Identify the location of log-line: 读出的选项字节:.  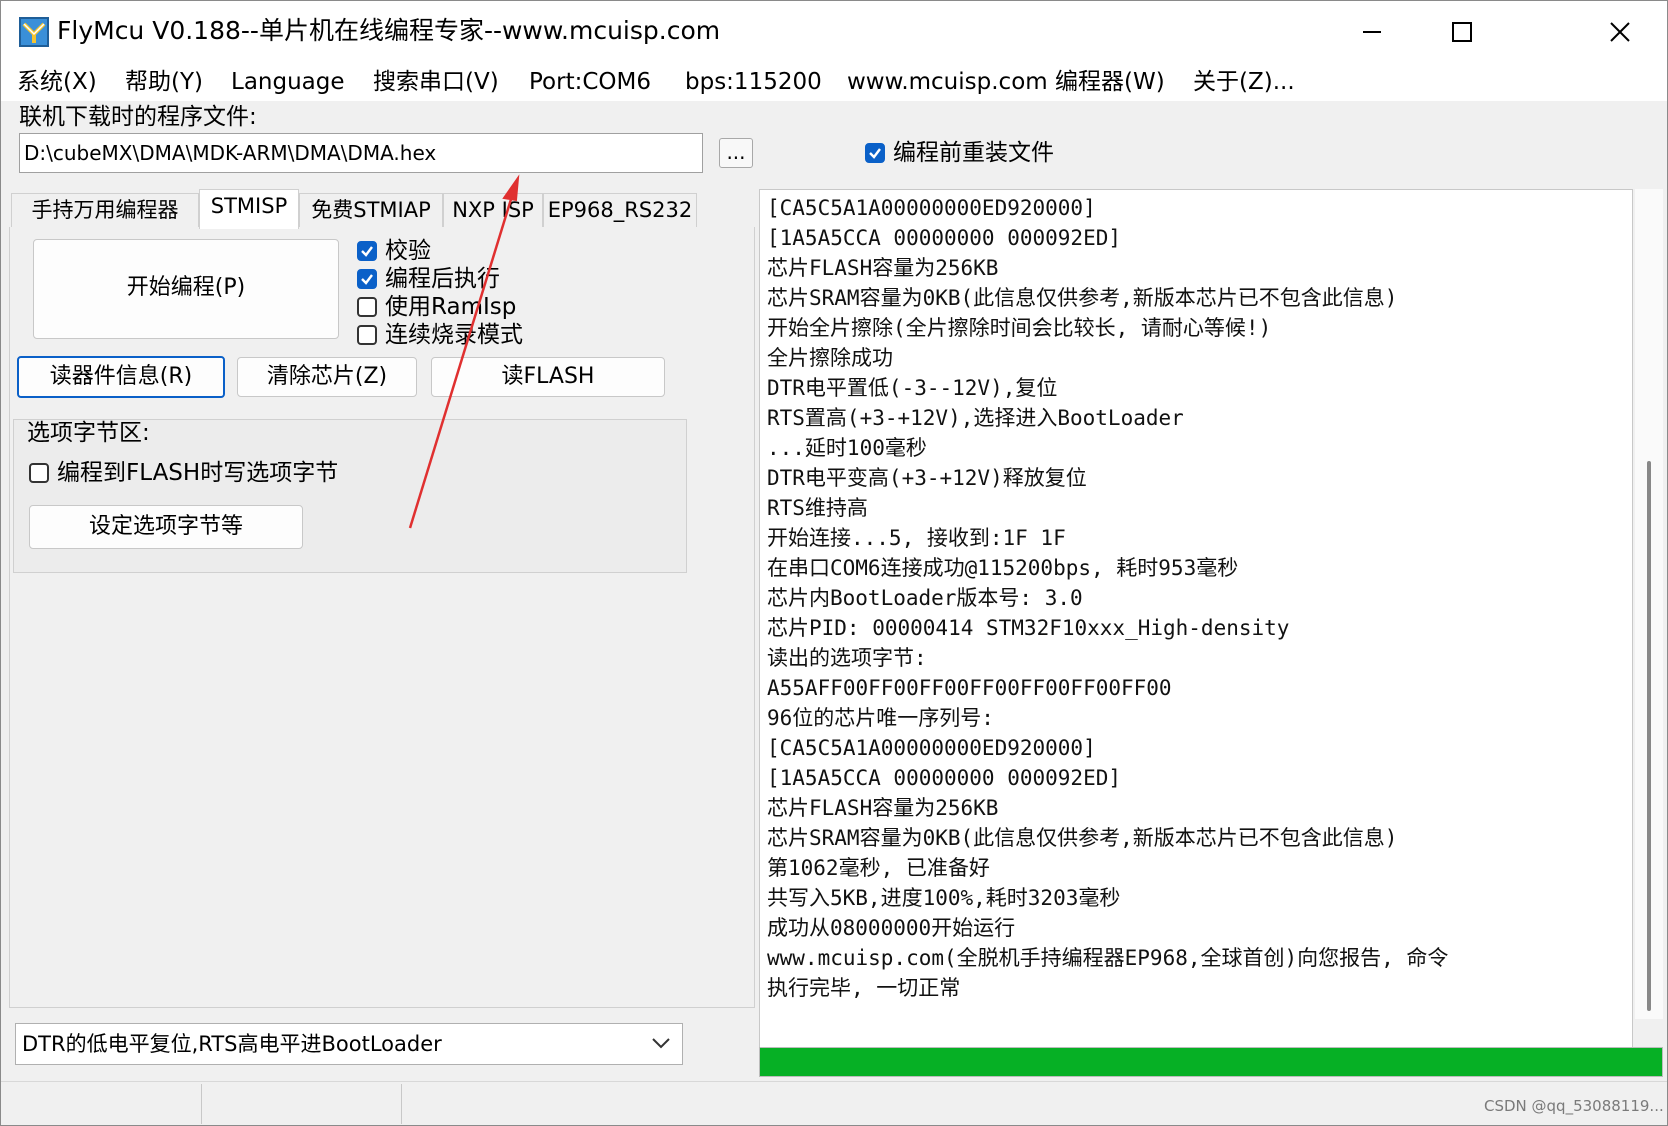
(847, 658).